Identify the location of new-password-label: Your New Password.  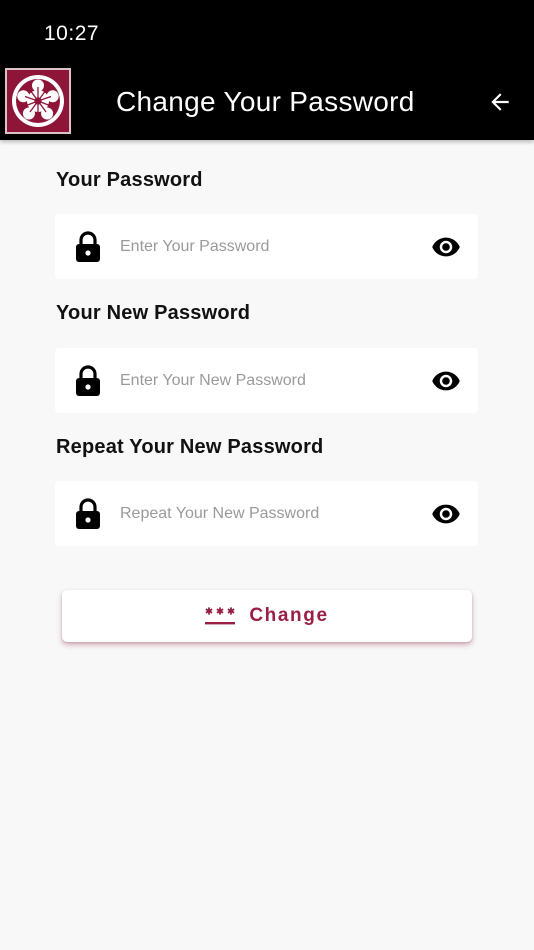
(153, 313).